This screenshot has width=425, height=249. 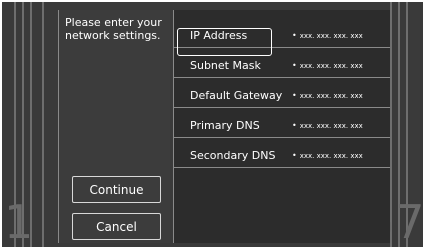 What do you see at coordinates (282, 156) in the screenshot?
I see `menu-item-secondary-dns: Secondary DNS • xxx. xxx. xxx. xxx` at bounding box center [282, 156].